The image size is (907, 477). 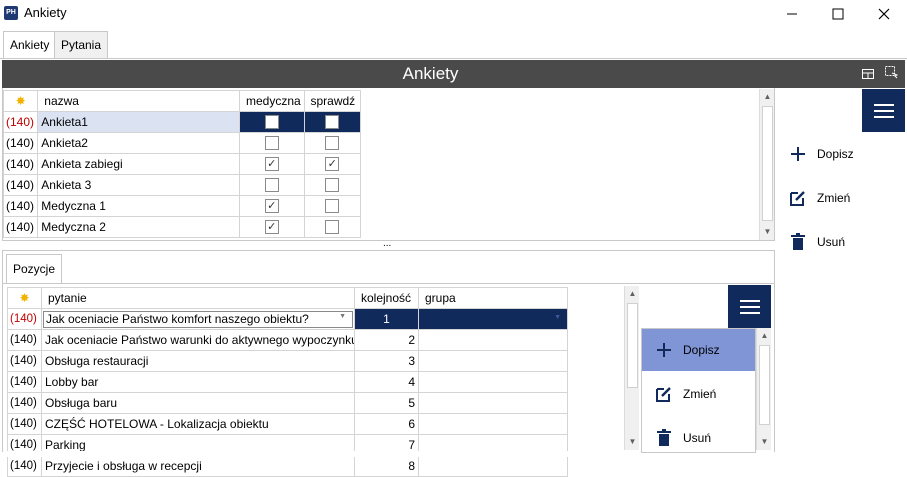 I want to click on table-row: (140) Ankieta zabiegi ✓ ✓, so click(x=181, y=164).